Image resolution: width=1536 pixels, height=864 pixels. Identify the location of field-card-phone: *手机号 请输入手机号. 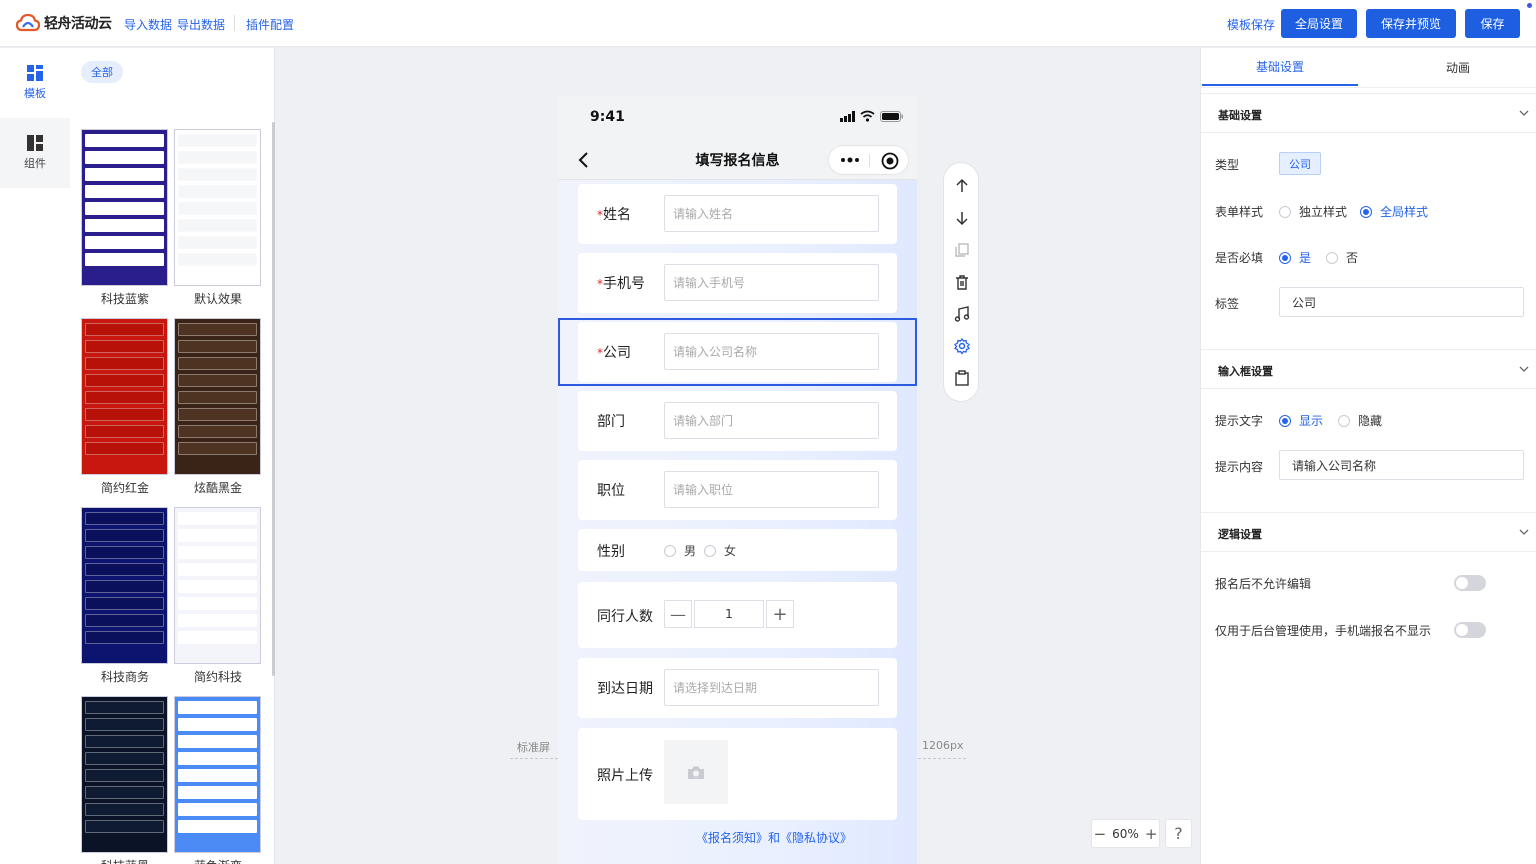
(737, 283).